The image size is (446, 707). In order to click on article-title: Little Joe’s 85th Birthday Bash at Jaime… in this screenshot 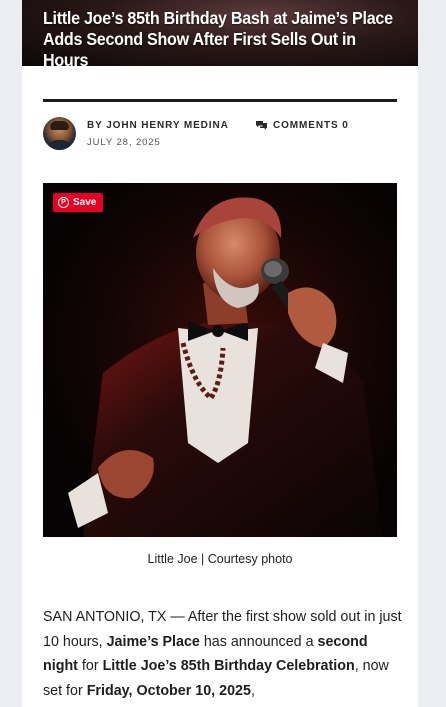, I will do `click(218, 37)`.